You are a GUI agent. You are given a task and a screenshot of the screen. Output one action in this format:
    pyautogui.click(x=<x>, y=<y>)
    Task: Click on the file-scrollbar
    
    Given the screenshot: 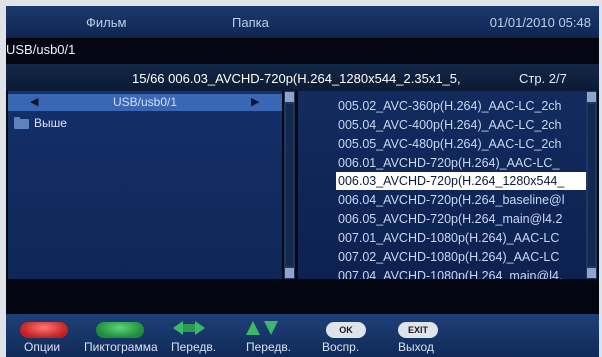 What is the action you would take?
    pyautogui.click(x=591, y=185)
    